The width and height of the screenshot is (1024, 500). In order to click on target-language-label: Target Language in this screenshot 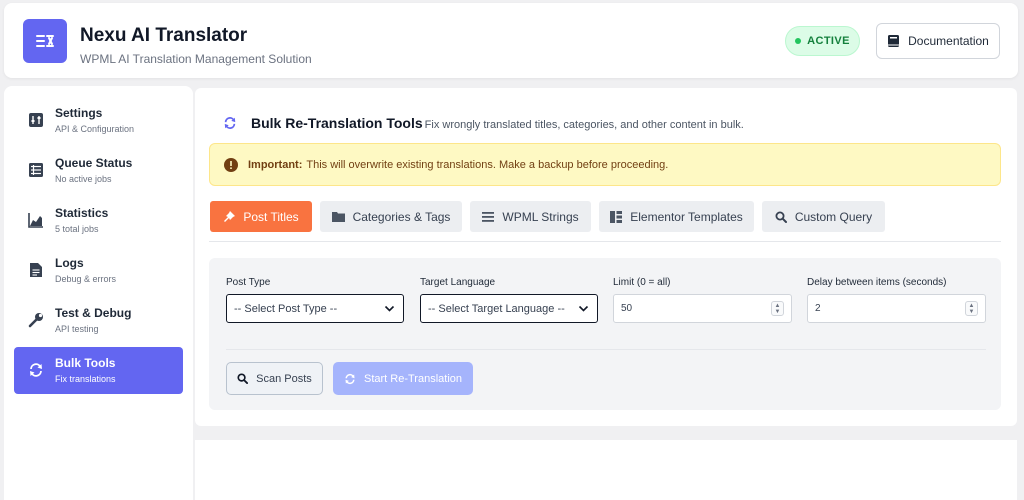, I will do `click(458, 282)`.